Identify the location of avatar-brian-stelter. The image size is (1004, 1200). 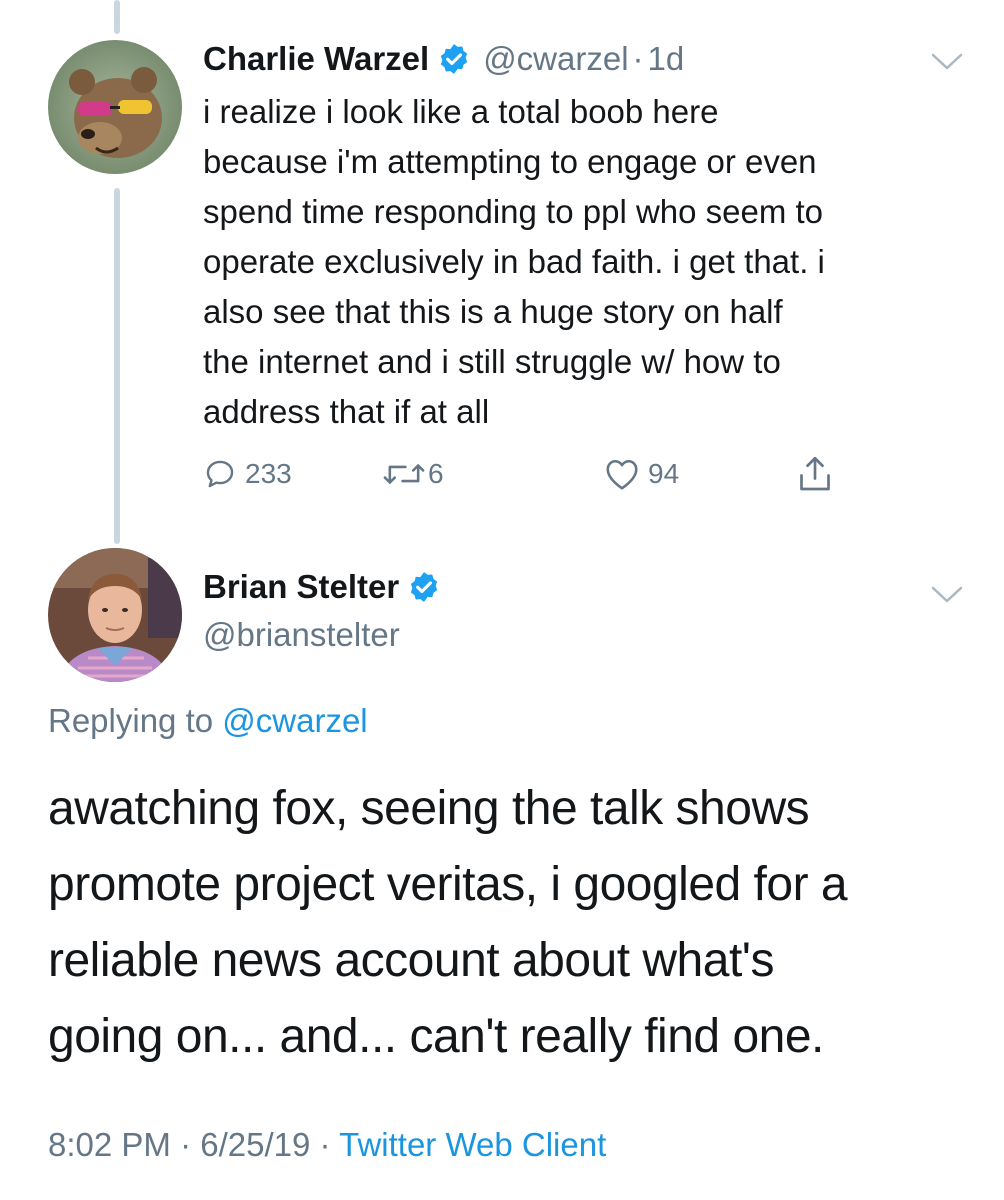
(115, 615).